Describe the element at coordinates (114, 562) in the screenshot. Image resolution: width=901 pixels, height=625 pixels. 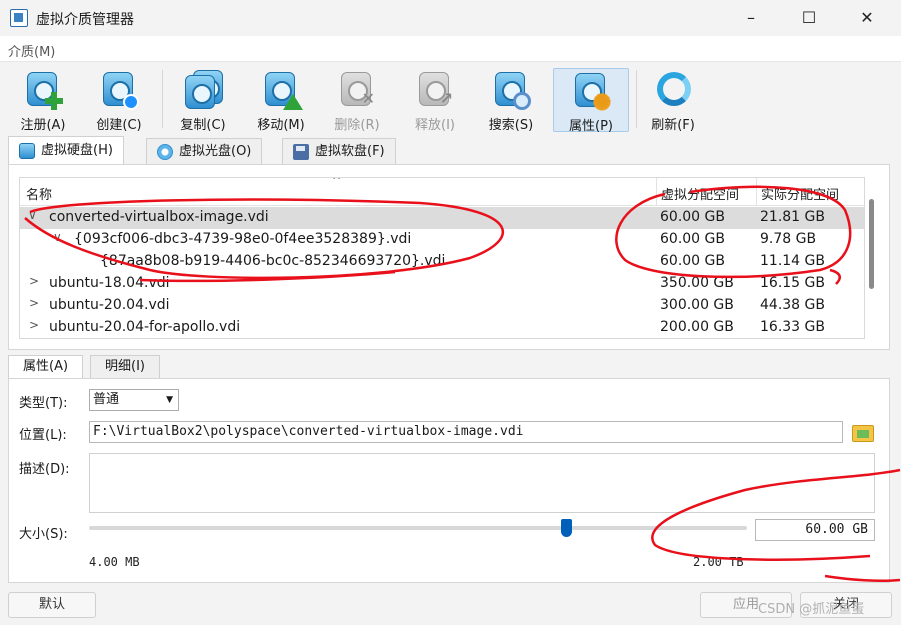
I see `size-min-label: 4.00 MB` at that location.